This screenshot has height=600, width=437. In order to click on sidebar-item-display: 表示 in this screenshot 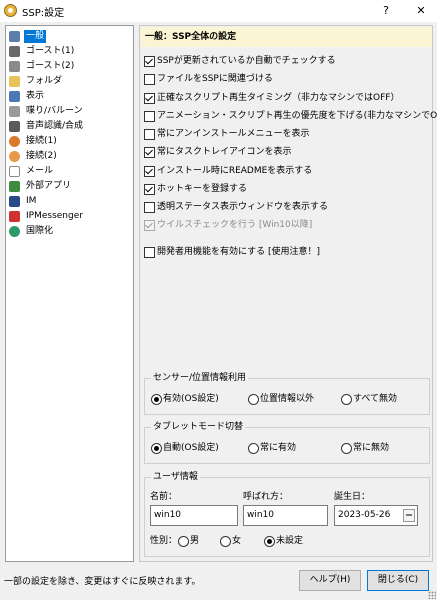, I will do `click(70, 96)`.